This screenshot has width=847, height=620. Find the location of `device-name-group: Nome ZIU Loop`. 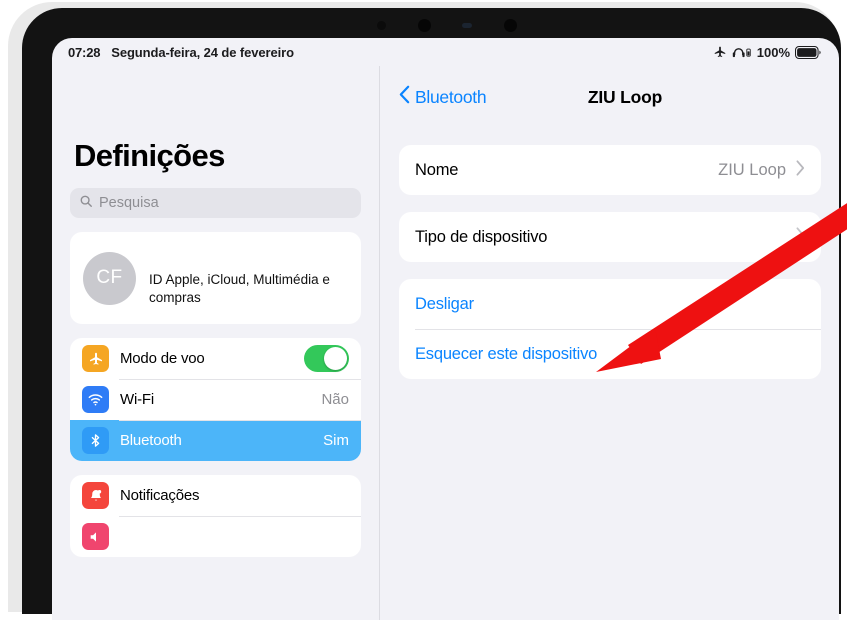

device-name-group: Nome ZIU Loop is located at coordinates (610, 170).